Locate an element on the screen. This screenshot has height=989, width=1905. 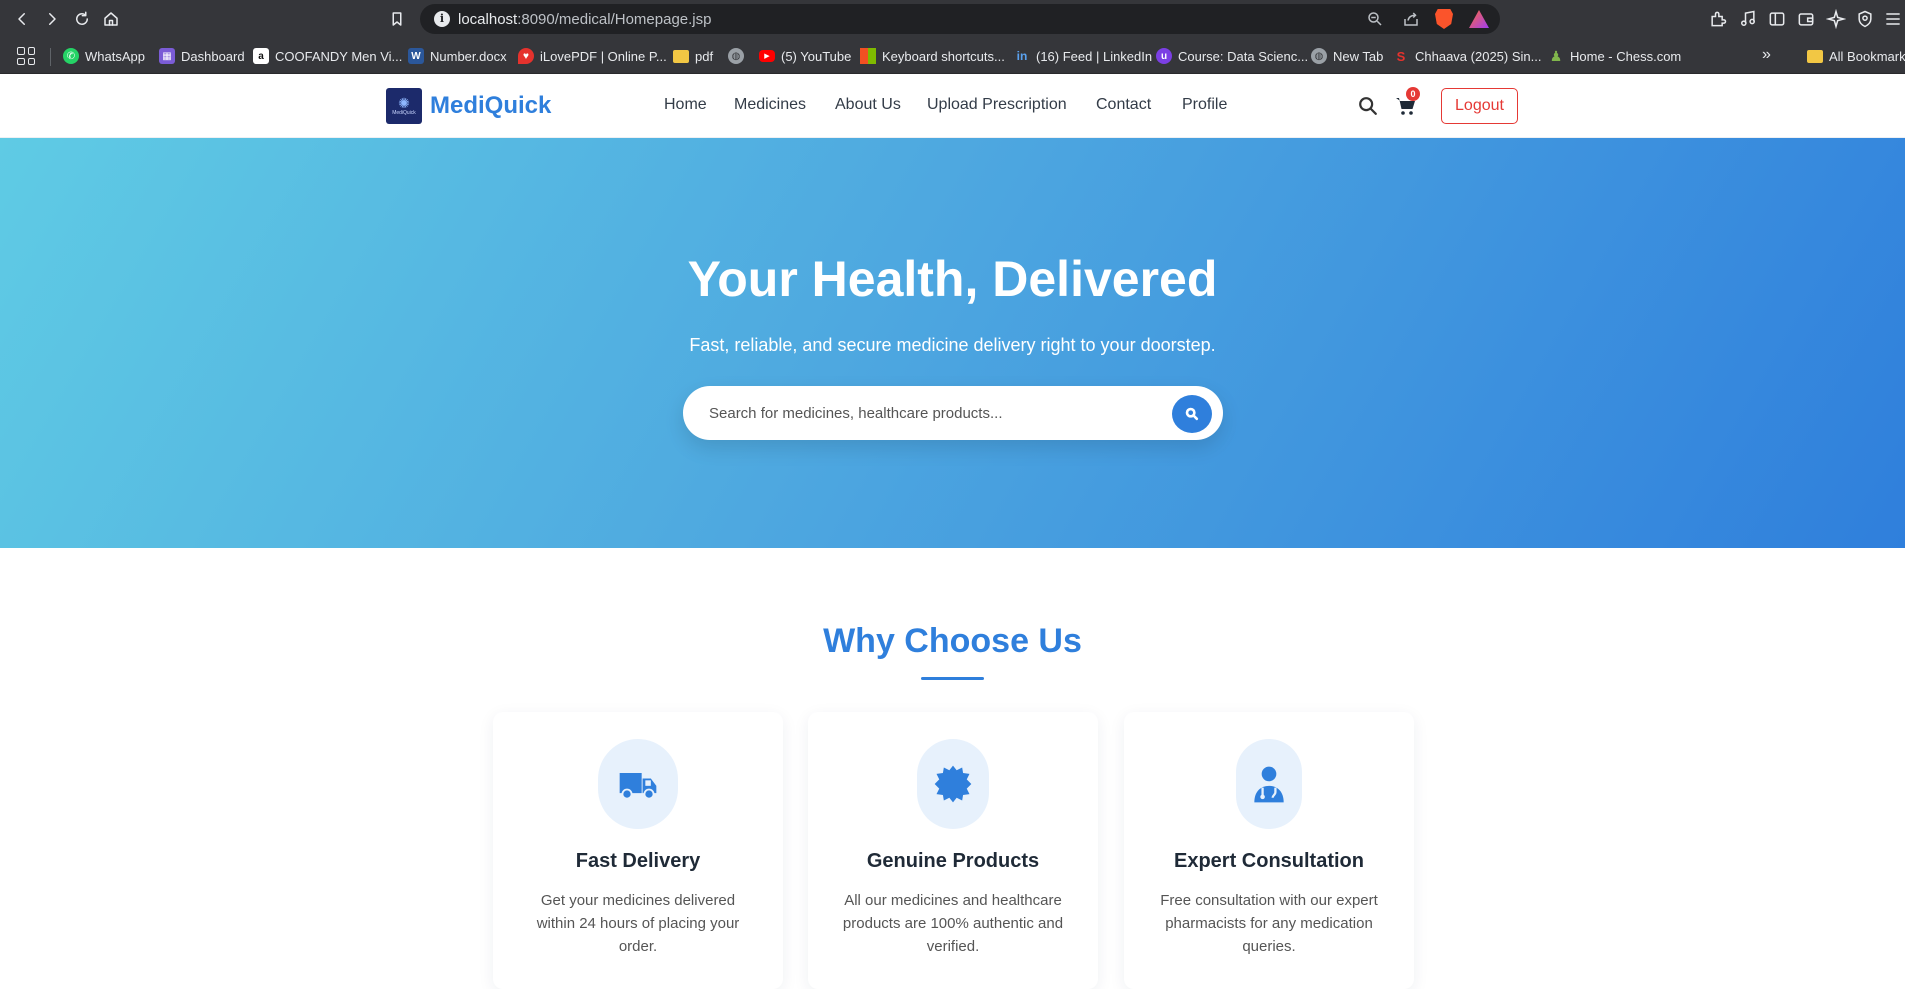
wallet-icon is located at coordinates (1806, 19).